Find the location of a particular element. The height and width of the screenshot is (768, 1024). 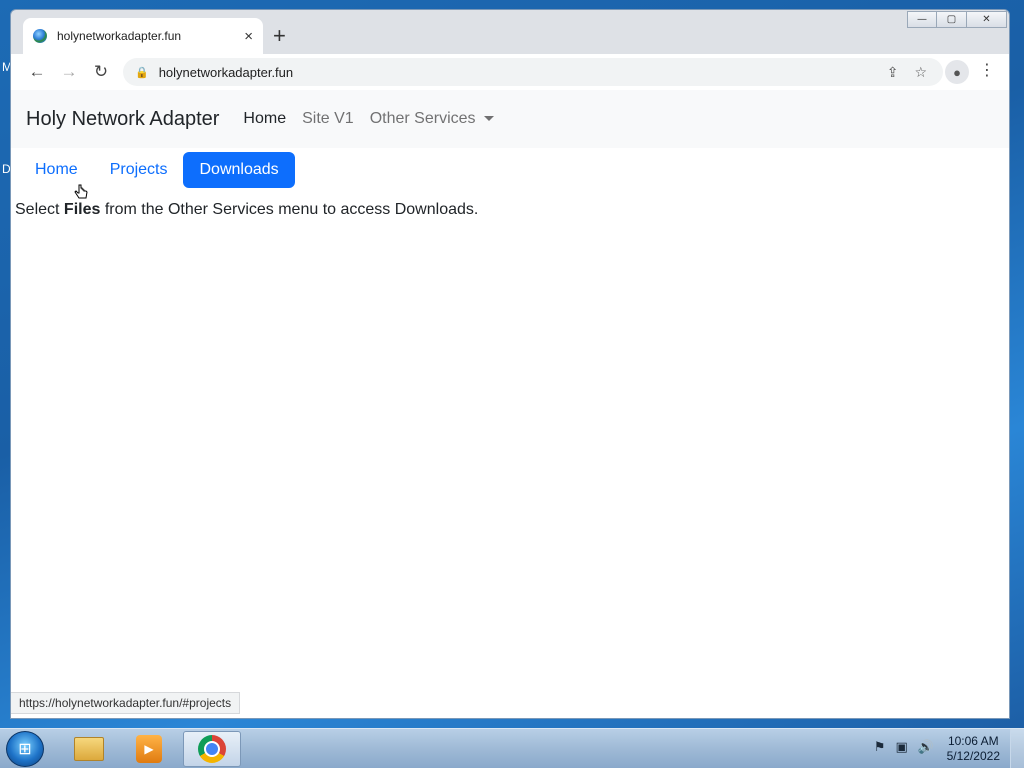

instructions-prefix: Select is located at coordinates (39, 209).